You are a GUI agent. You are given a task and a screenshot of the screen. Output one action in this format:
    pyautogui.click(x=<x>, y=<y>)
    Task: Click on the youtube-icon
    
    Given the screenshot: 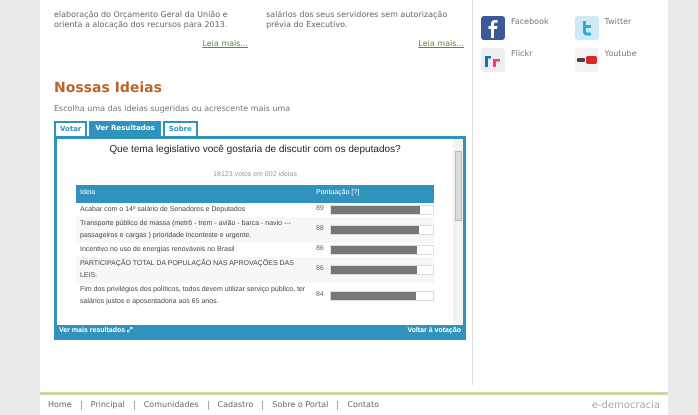 What is the action you would take?
    pyautogui.click(x=586, y=60)
    